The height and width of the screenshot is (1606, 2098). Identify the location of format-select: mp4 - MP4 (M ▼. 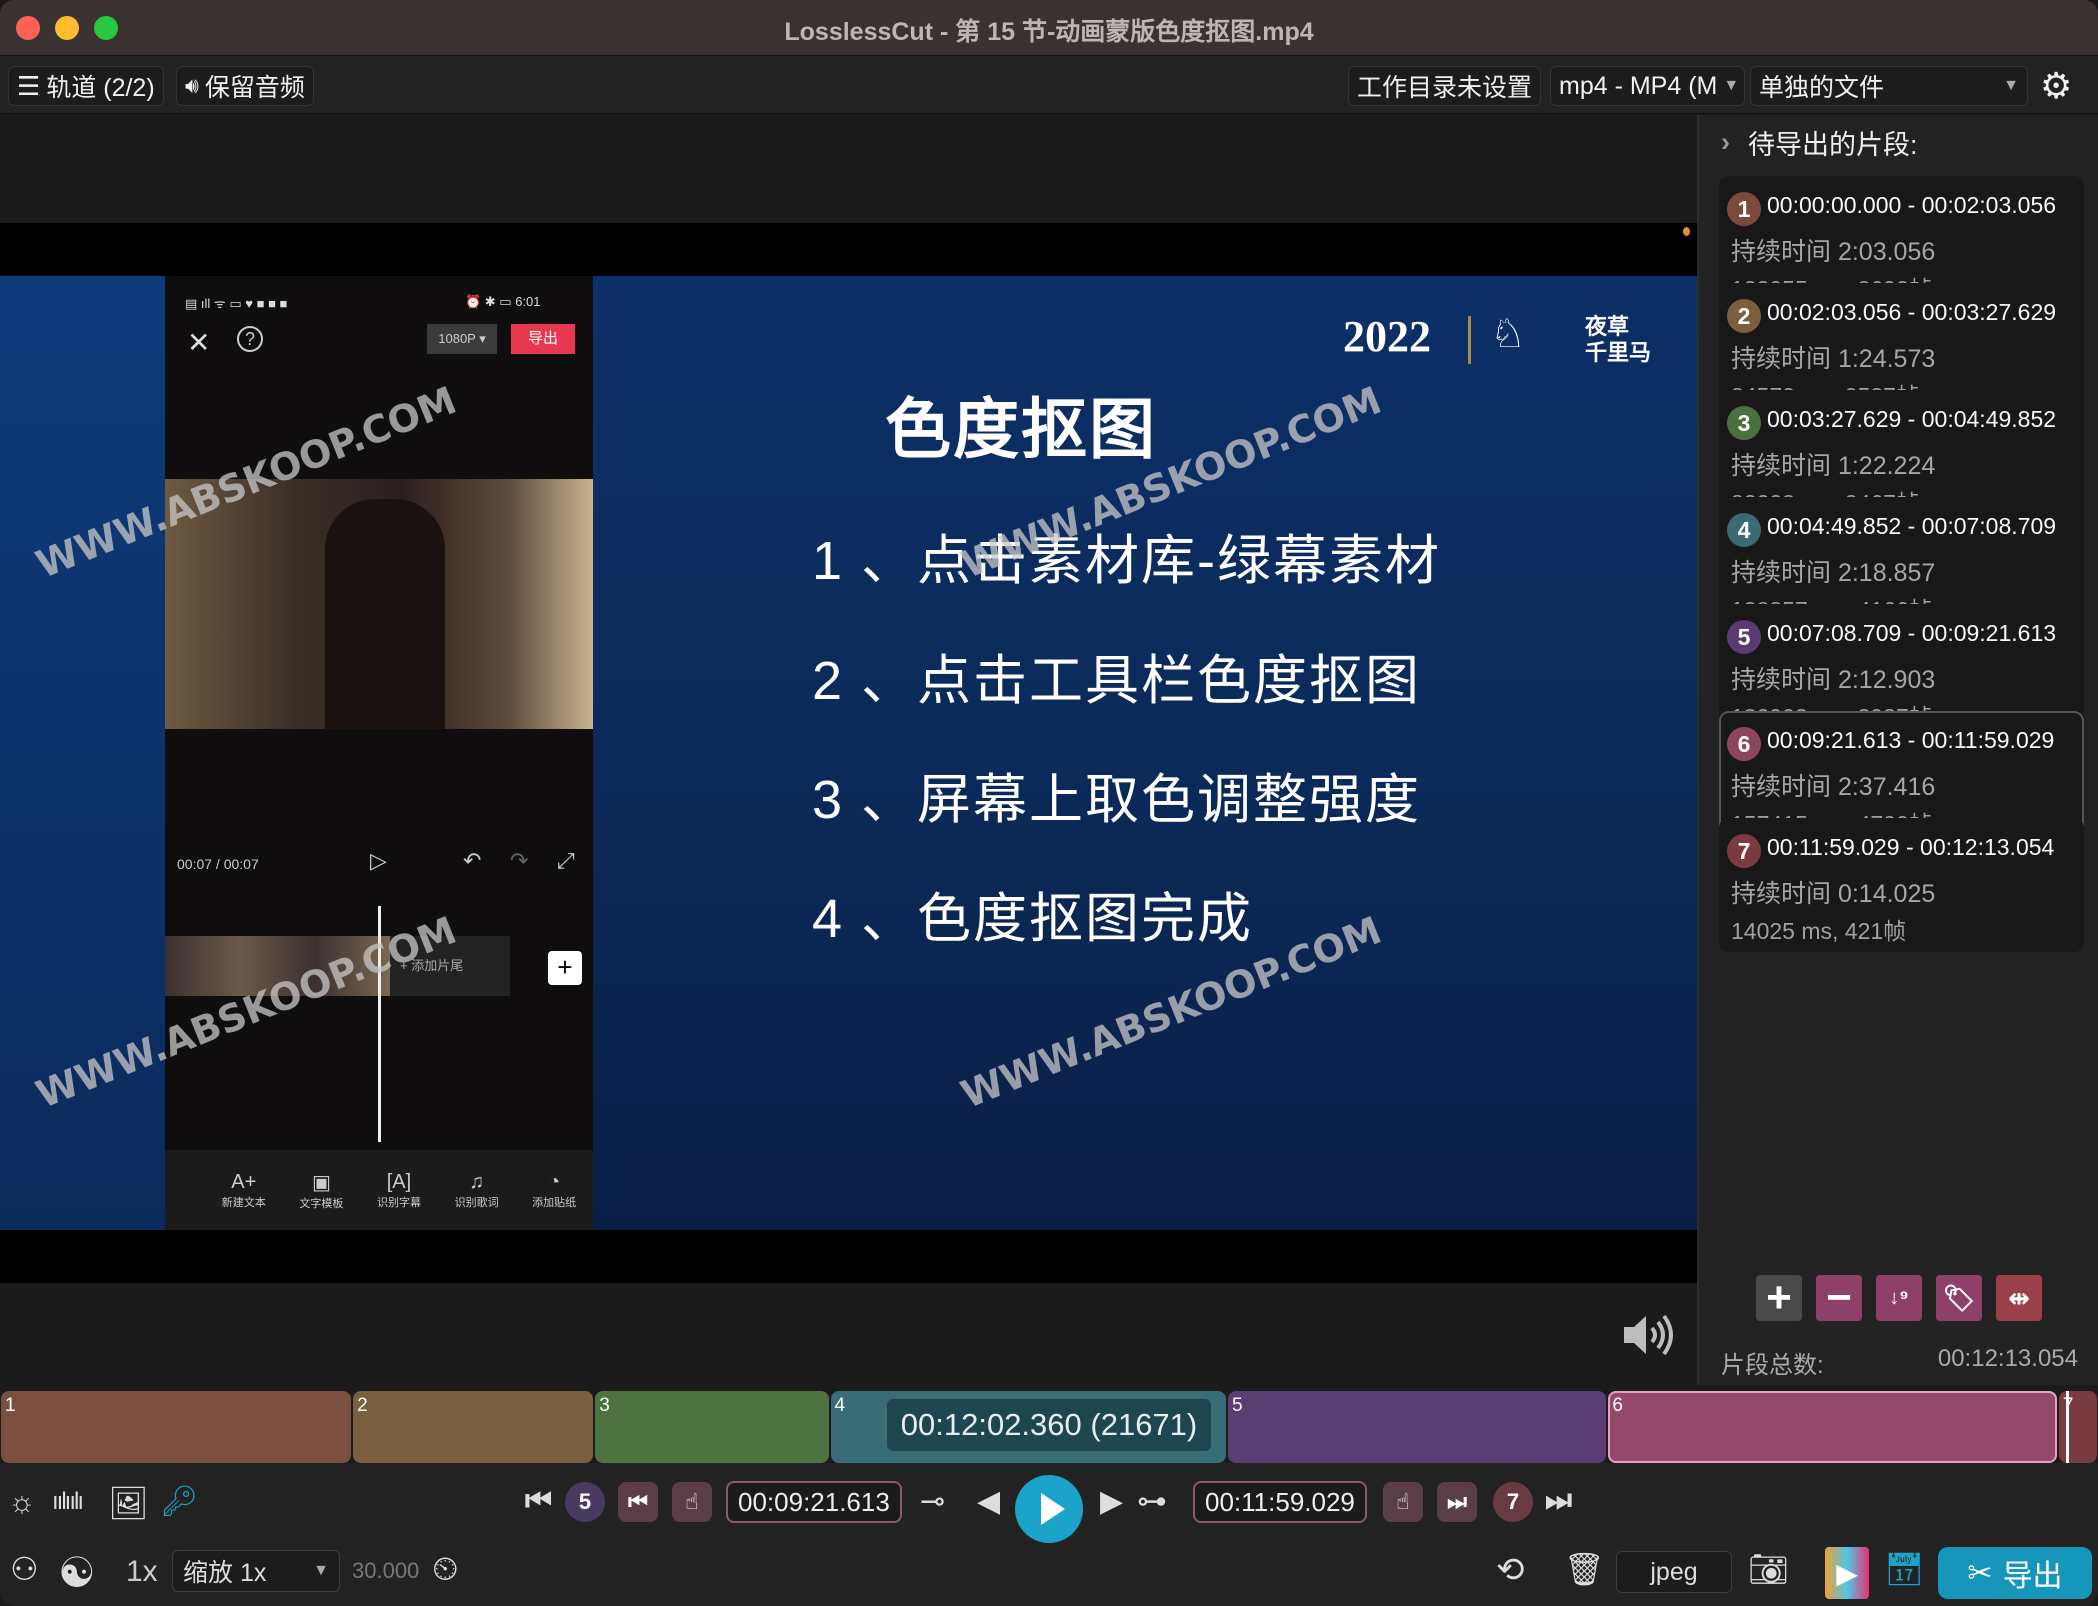
(1647, 86).